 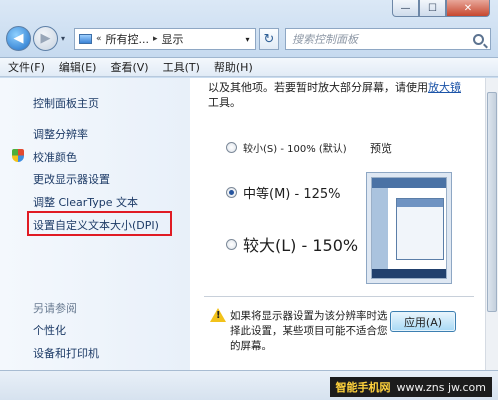 I want to click on warning-icon: !, so click(x=218, y=315).